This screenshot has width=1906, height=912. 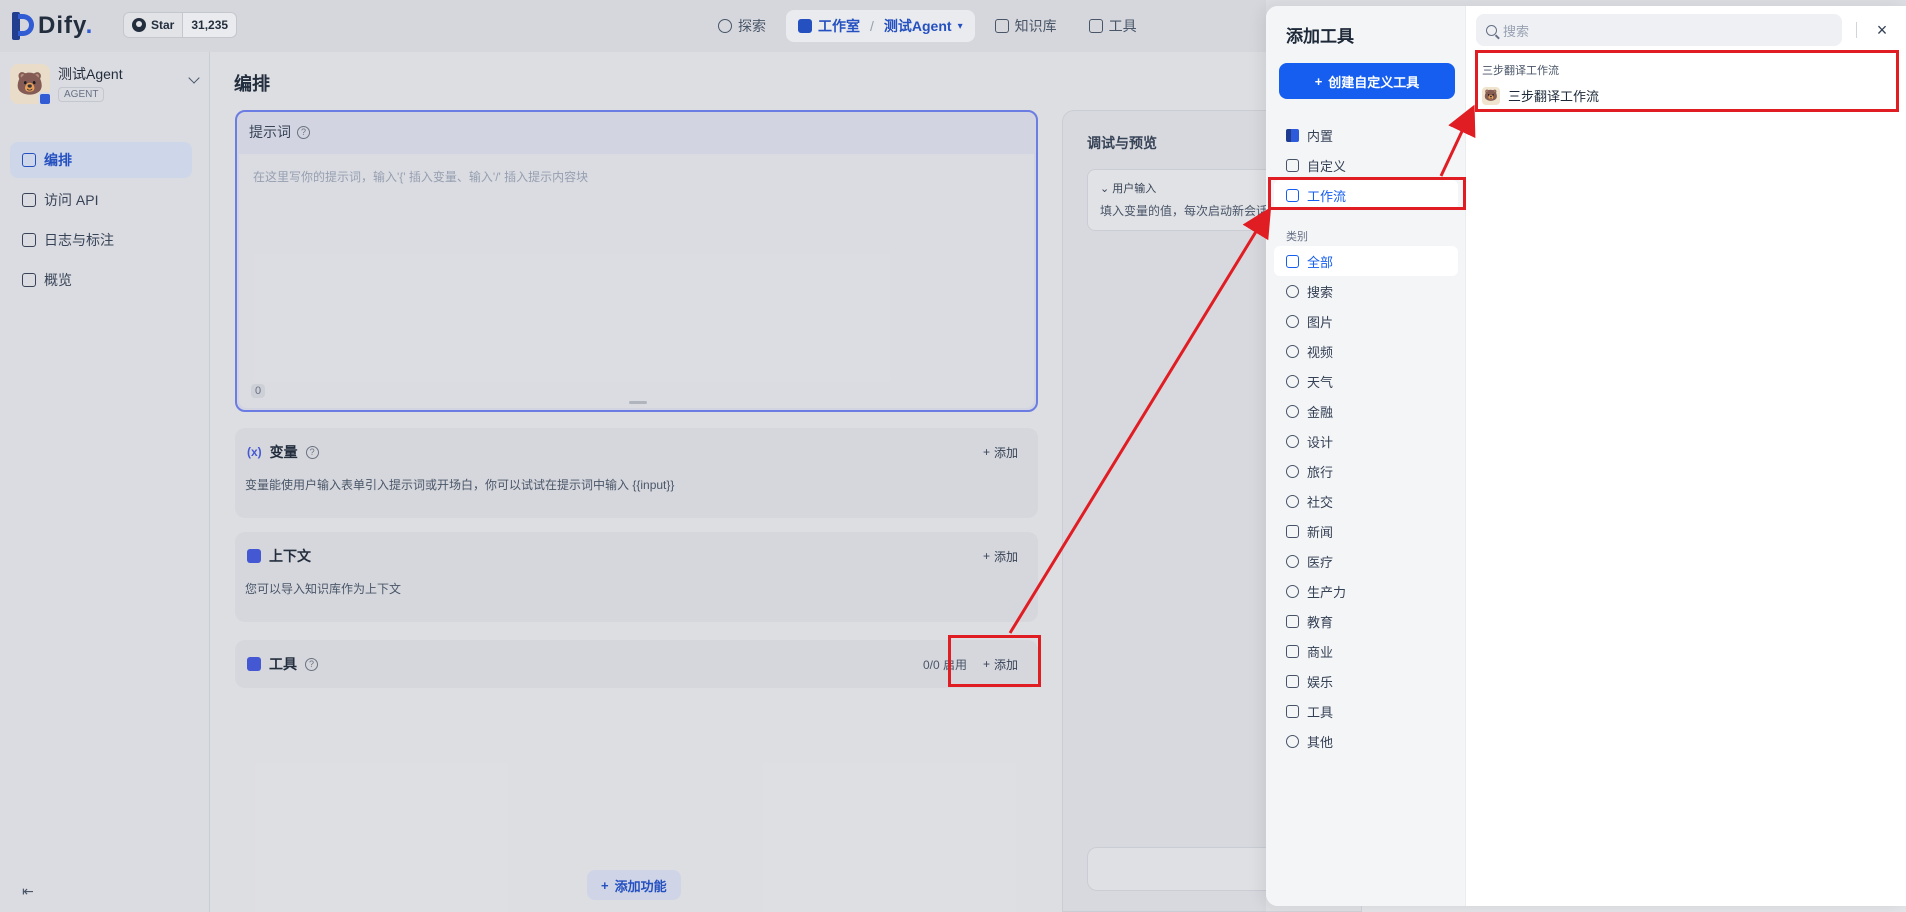 What do you see at coordinates (640, 886) in the screenshot?
I see `add-feature-label: 添加功能` at bounding box center [640, 886].